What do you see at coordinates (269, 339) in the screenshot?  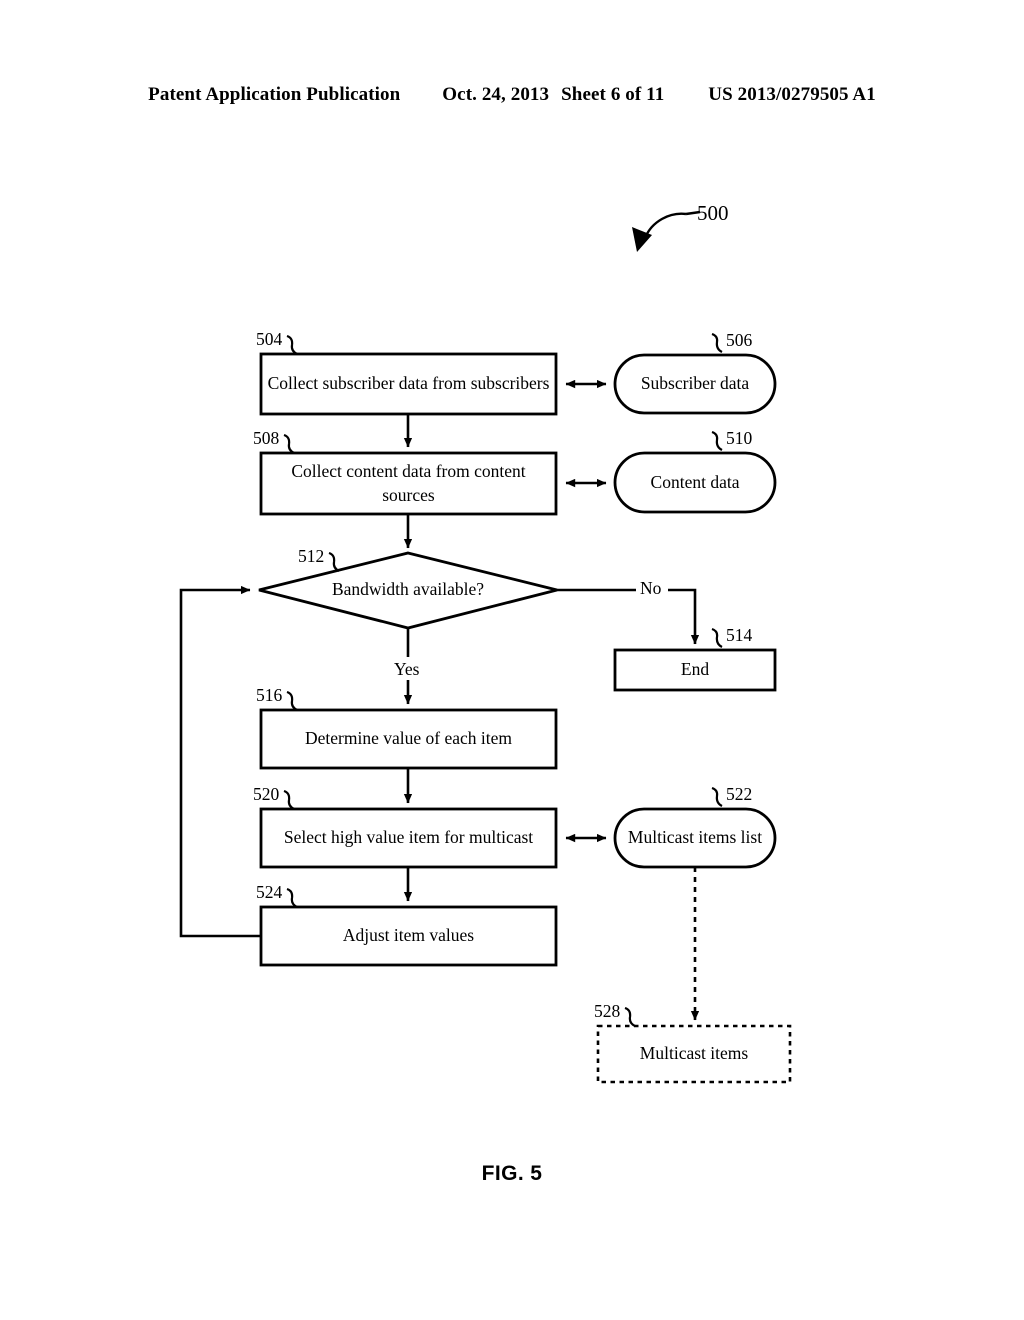 I see `ref-num-504: 504` at bounding box center [269, 339].